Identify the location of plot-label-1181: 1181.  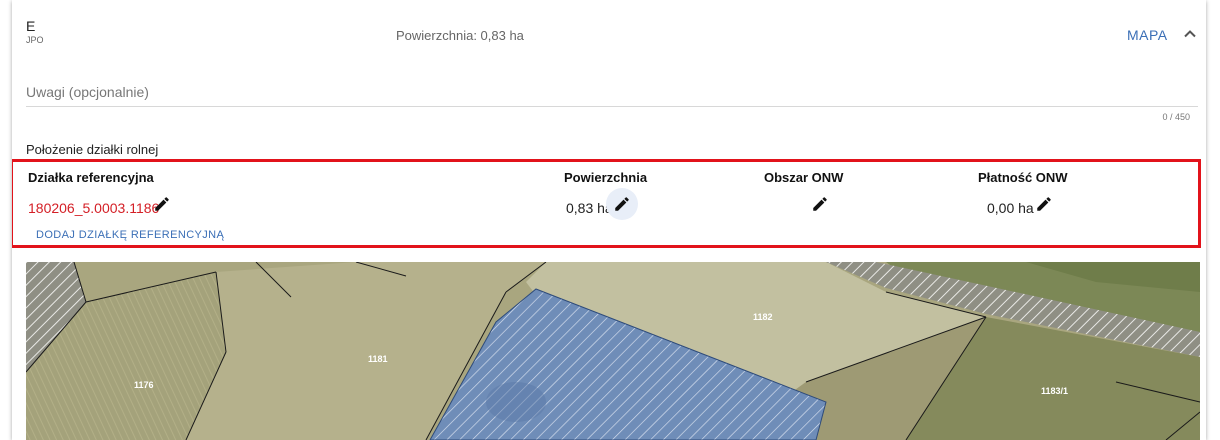
(378, 359).